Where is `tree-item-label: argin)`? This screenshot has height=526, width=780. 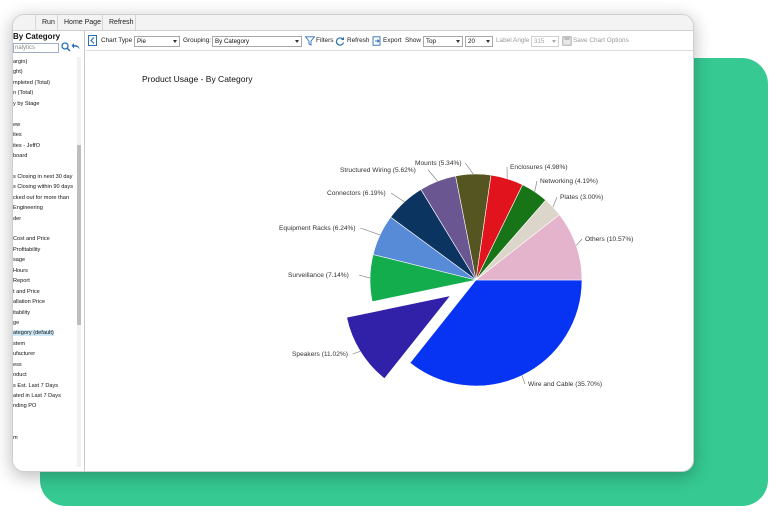
tree-item-label: argin) is located at coordinates (20, 62).